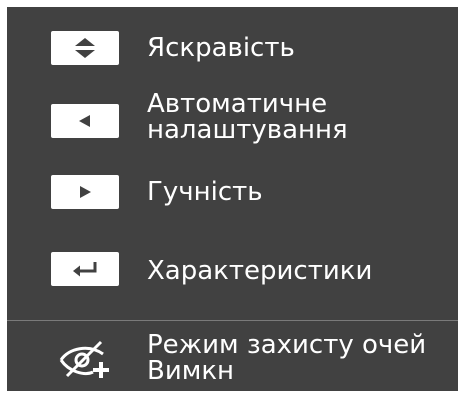 This screenshot has width=465, height=398. I want to click on menu-item-eye-saver: Режим захисту очей Вимкн, so click(232, 359).